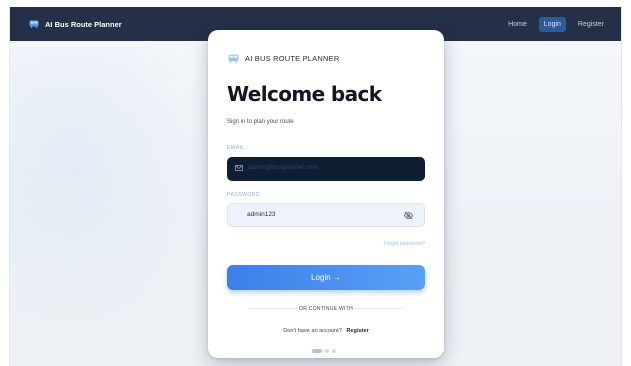 This screenshot has height=366, width=631. I want to click on card-brand: AI BUS ROUTE PLANNER, so click(283, 58).